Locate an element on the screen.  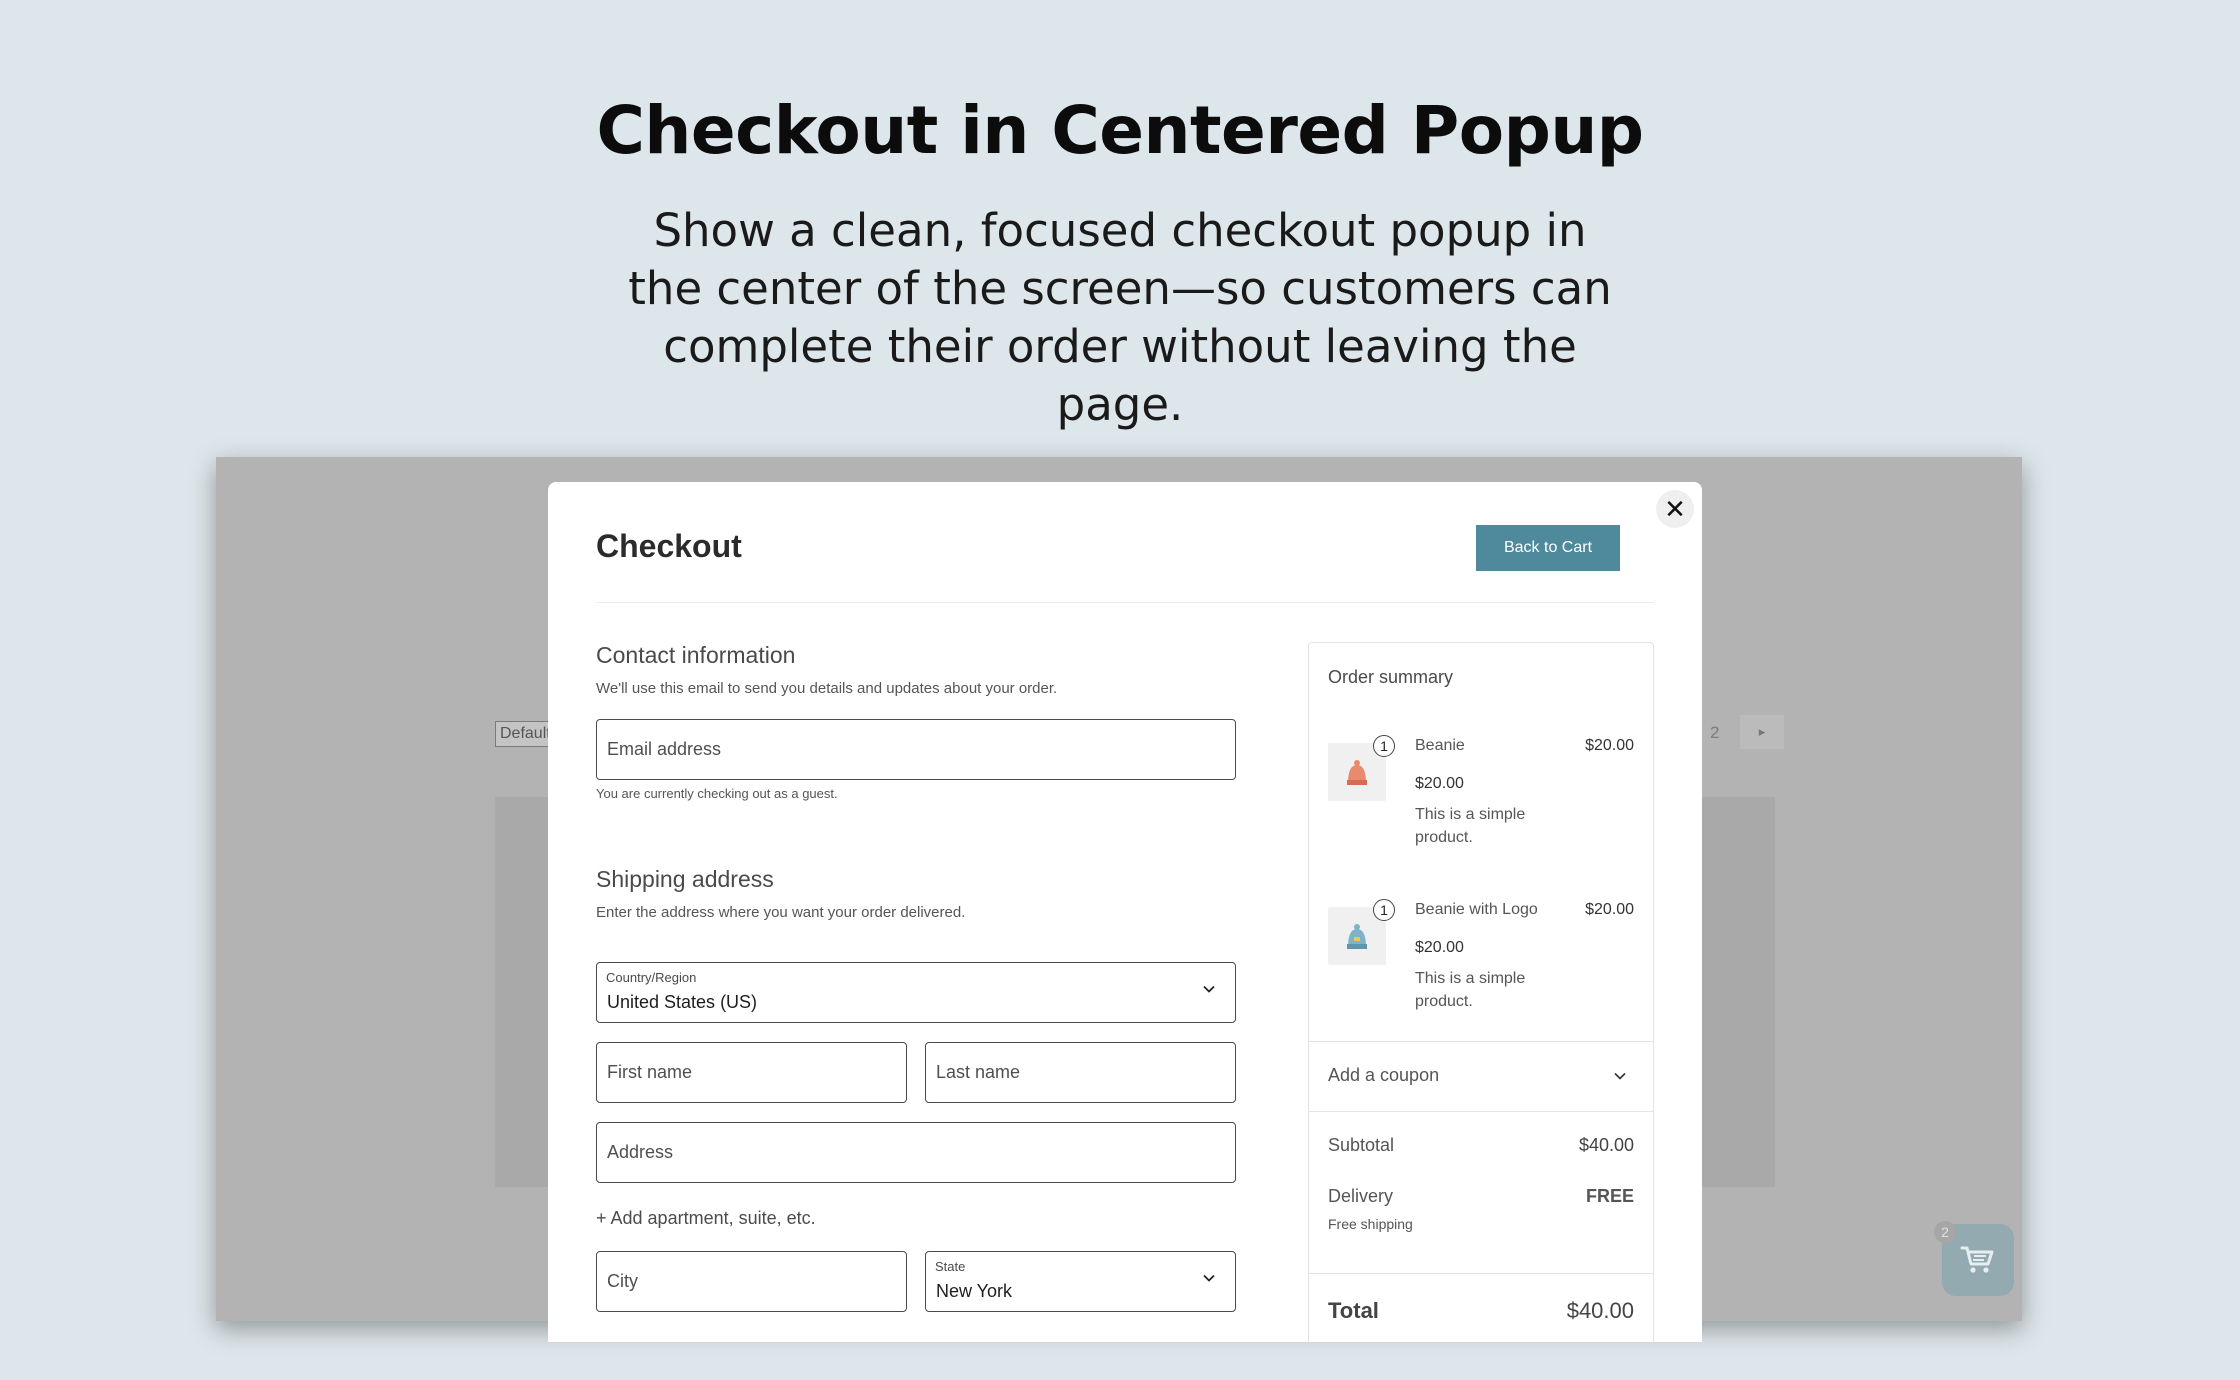
address-field: Address is located at coordinates (916, 1152).